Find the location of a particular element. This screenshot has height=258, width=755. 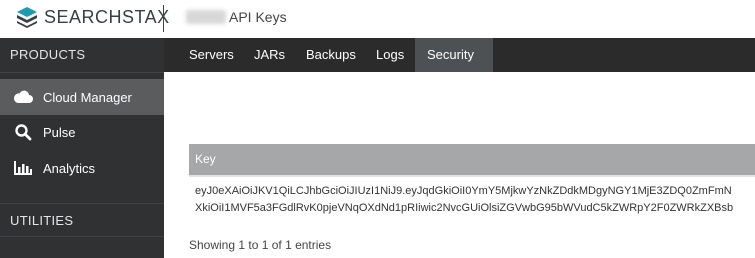

searchstax-logo-icon is located at coordinates (27, 17).